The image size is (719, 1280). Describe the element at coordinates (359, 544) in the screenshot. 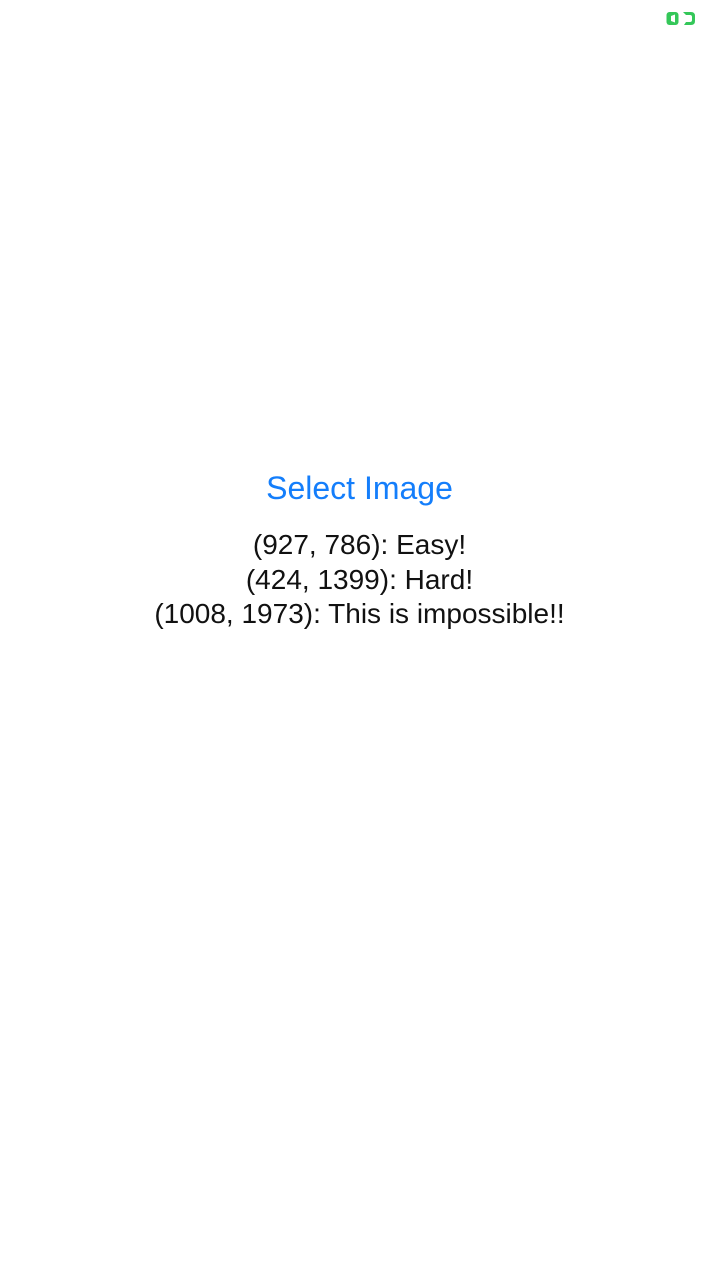

I see `result-line-easy: (927, 786): Easy!` at that location.